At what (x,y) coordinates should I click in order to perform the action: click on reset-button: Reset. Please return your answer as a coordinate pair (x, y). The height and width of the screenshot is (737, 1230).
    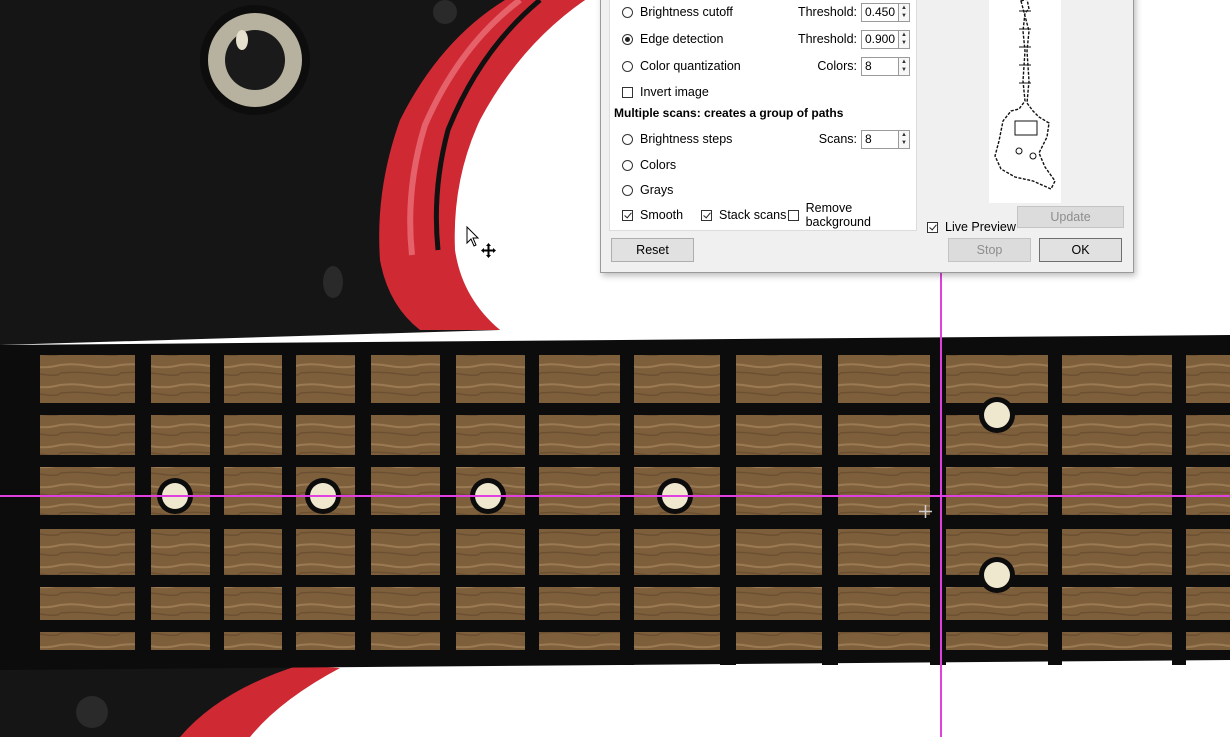
    Looking at the image, I should click on (652, 250).